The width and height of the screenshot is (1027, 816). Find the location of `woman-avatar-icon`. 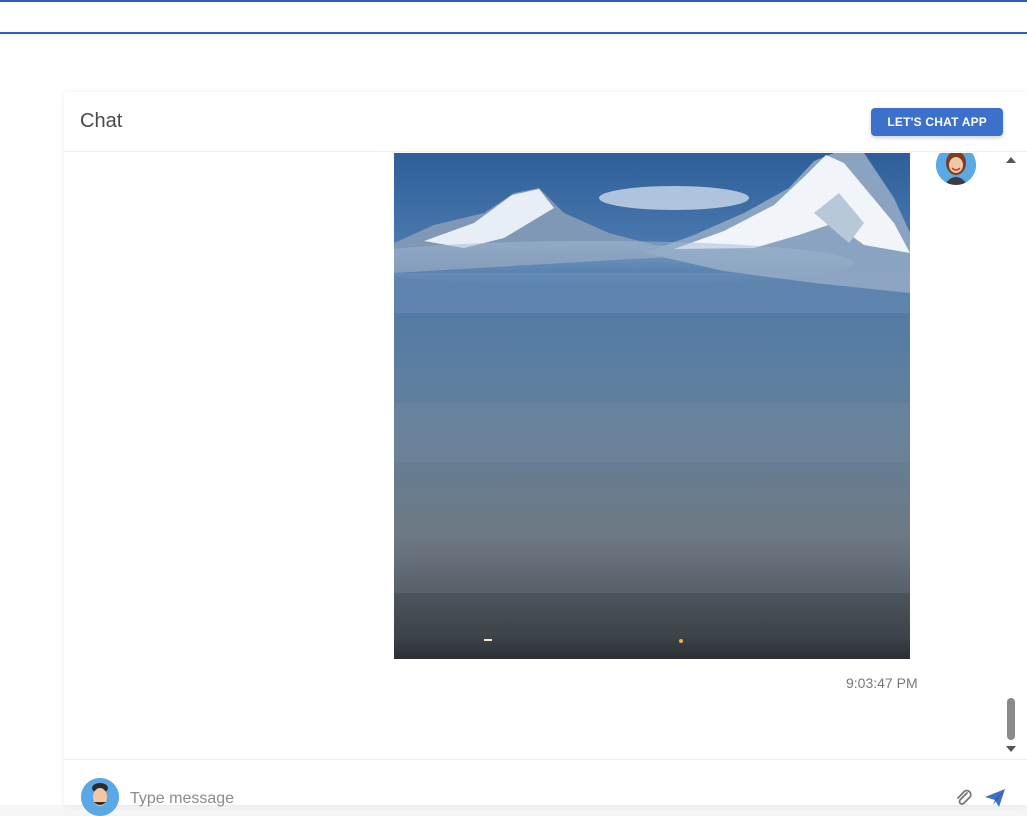

woman-avatar-icon is located at coordinates (956, 169).